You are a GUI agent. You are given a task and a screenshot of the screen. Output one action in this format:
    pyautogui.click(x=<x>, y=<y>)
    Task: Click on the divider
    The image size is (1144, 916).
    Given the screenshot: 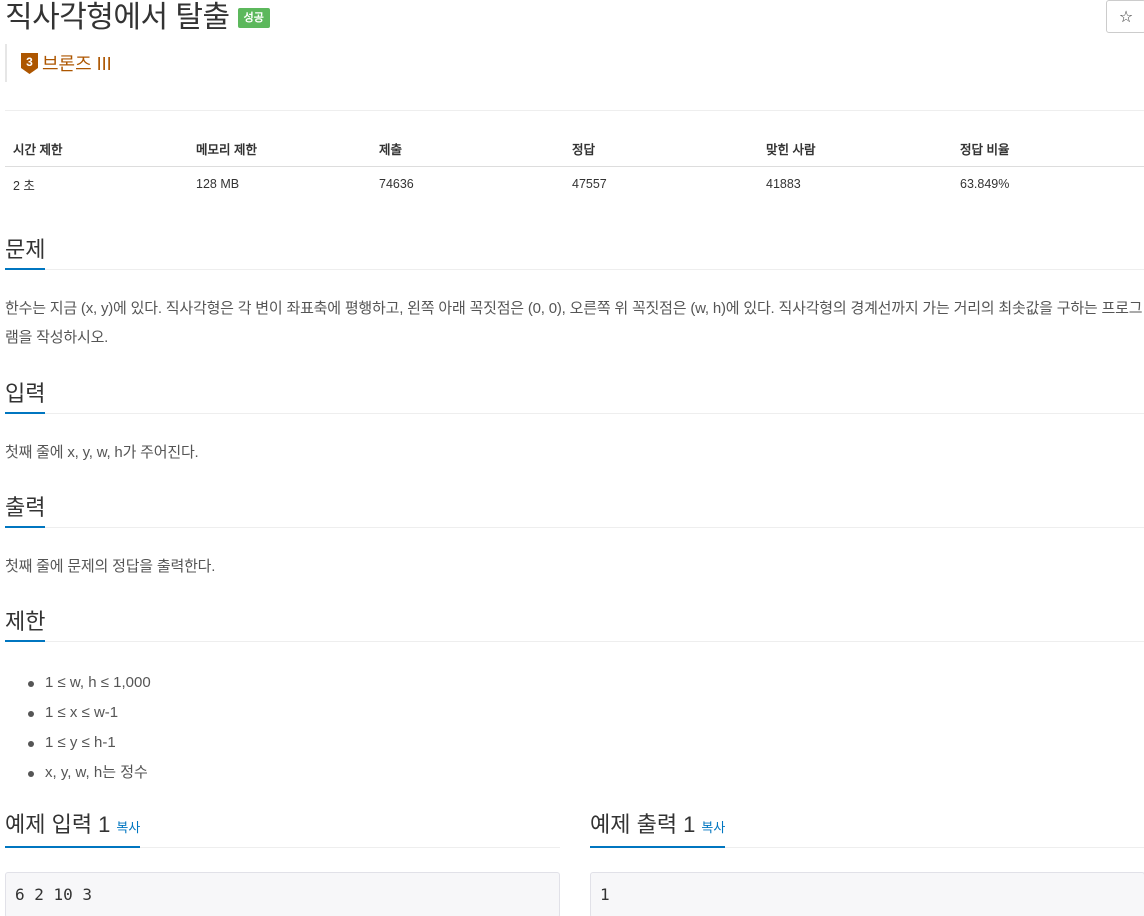 What is the action you would take?
    pyautogui.click(x=574, y=110)
    